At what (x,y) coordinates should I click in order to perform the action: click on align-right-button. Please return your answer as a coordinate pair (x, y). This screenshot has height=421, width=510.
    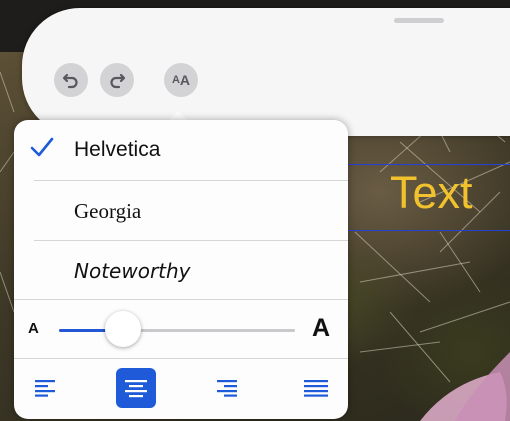
    Looking at the image, I should click on (226, 388).